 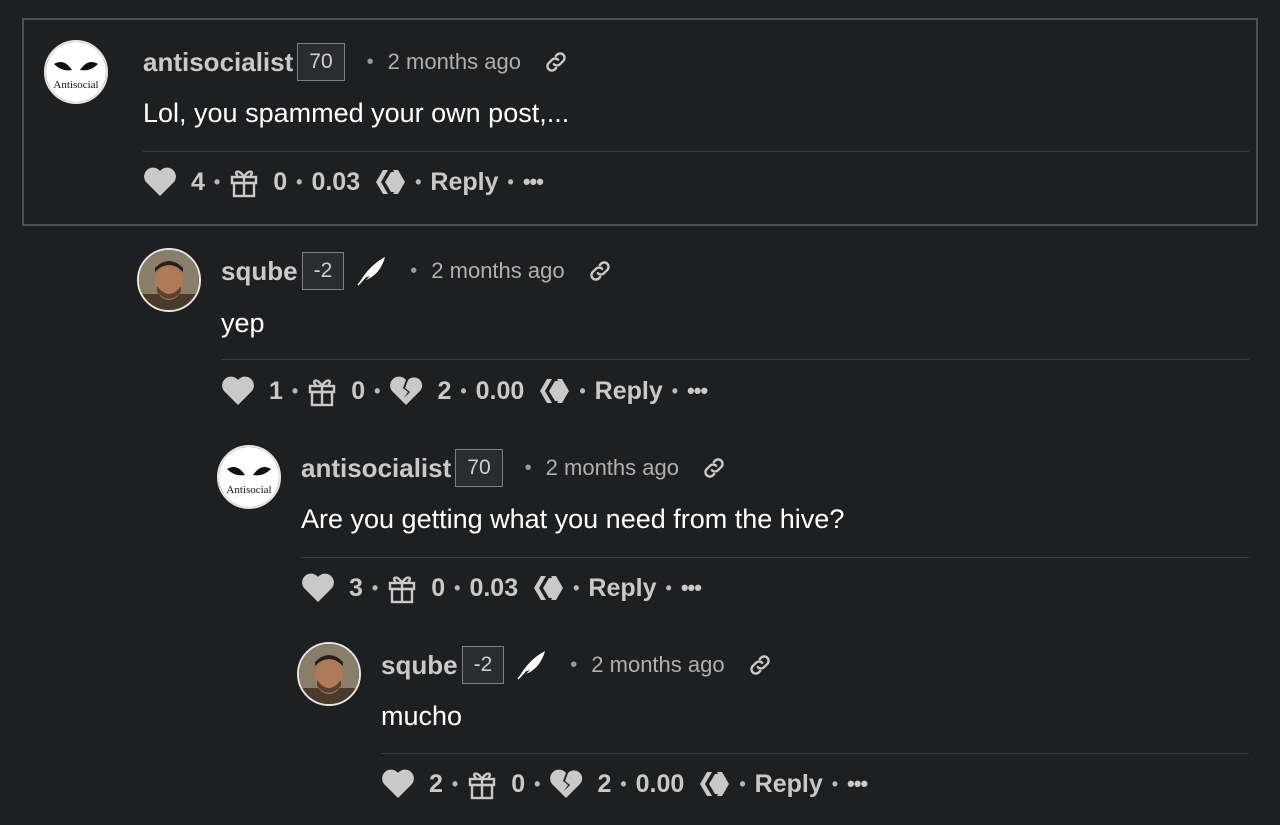 I want to click on upvote-count: 4, so click(x=198, y=182).